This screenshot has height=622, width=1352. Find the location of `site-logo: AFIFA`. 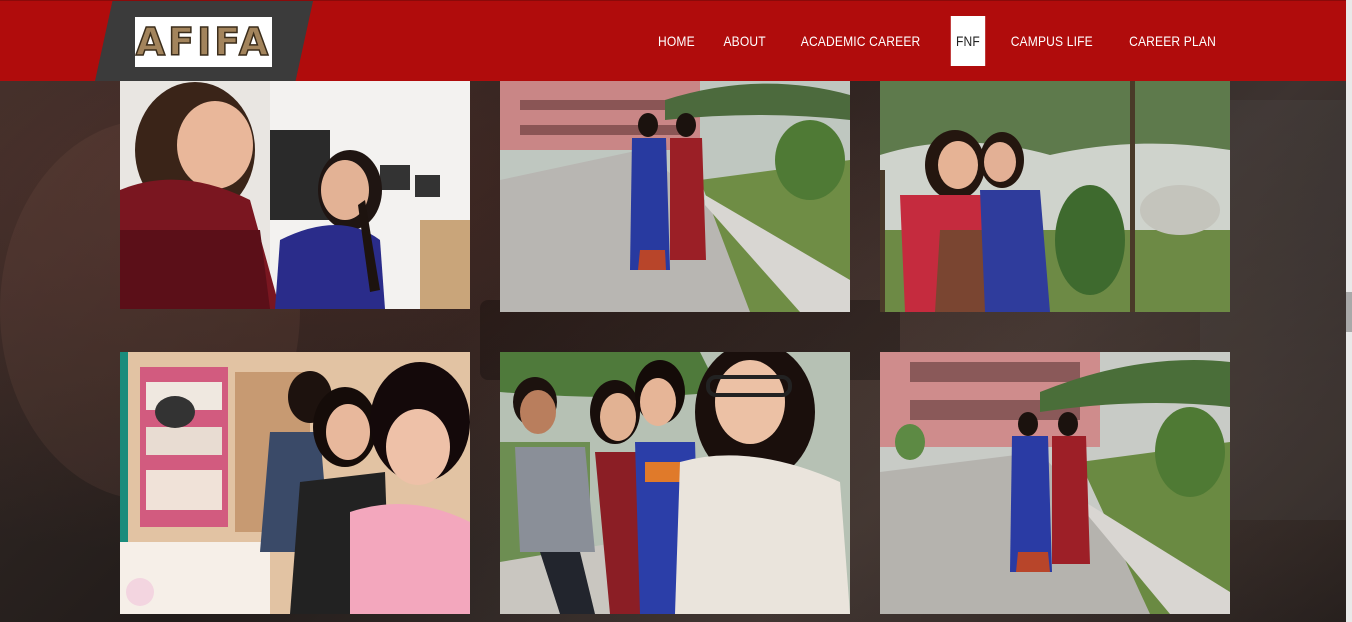

site-logo: AFIFA is located at coordinates (203, 42).